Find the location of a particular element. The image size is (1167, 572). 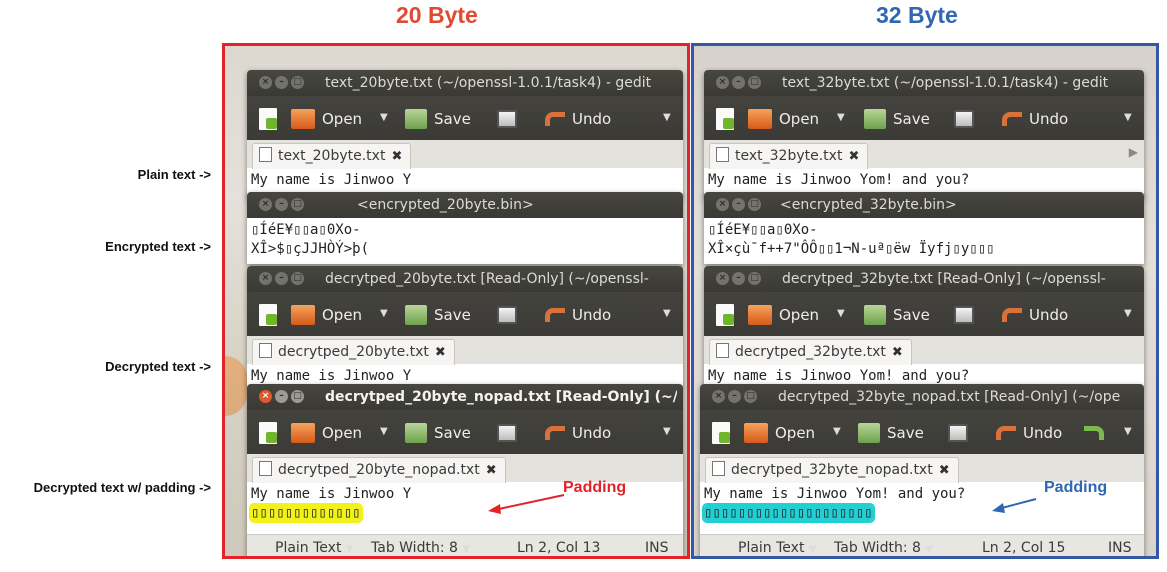

document-tab: decrytped_32byte_nopad.txt ✖ is located at coordinates (832, 470).